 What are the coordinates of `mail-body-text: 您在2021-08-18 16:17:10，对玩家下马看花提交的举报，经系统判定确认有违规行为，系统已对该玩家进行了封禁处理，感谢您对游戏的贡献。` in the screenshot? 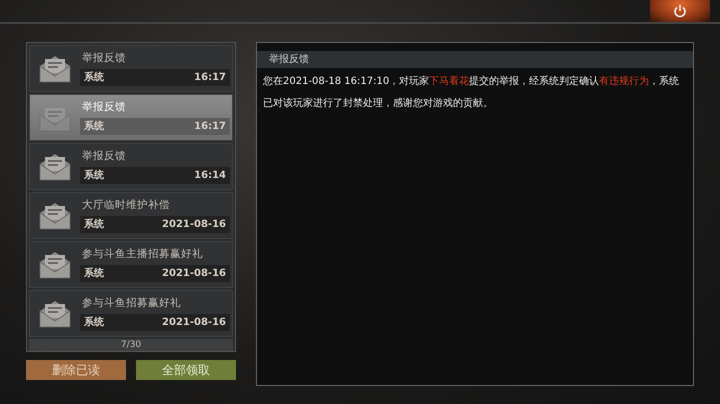 It's located at (471, 92).